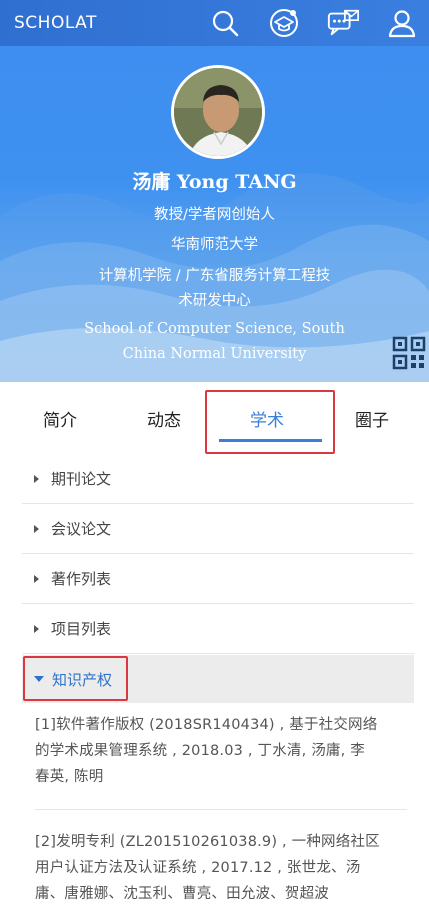  I want to click on profile-school-line1: 计算机学院 / 广东省服务计算工程技, so click(214, 276).